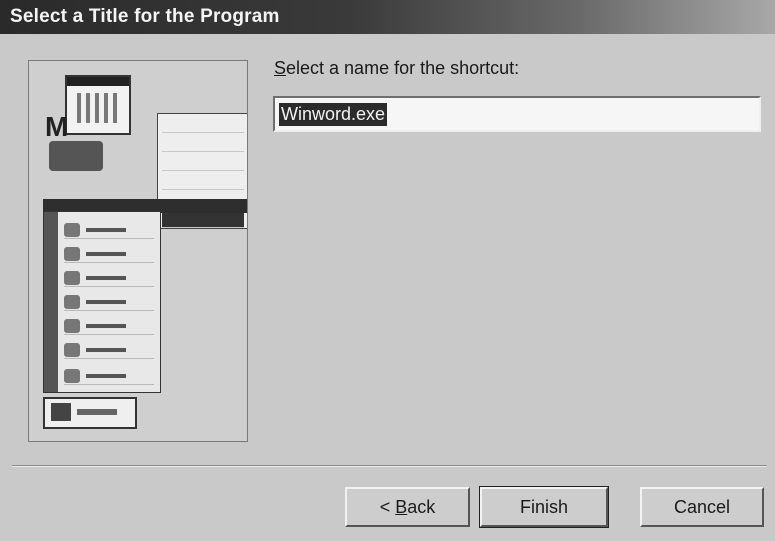 The height and width of the screenshot is (541, 775). What do you see at coordinates (98, 105) in the screenshot?
I see `program-window-icon` at bounding box center [98, 105].